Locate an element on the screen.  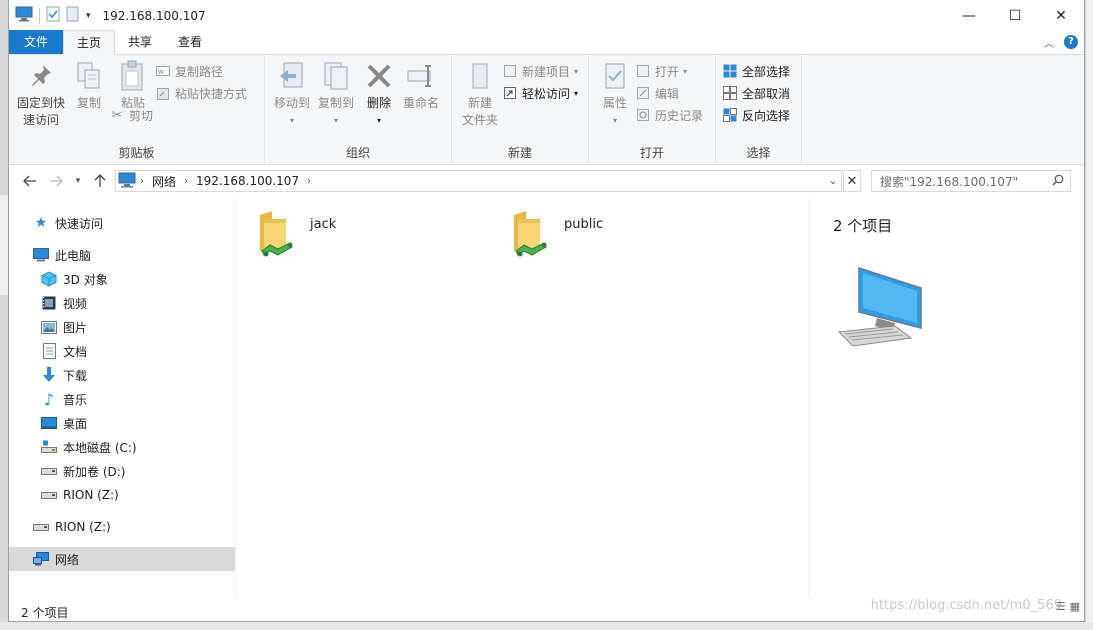
pin-quick-access-button: 固定到快 速访问 is located at coordinates (41, 100).